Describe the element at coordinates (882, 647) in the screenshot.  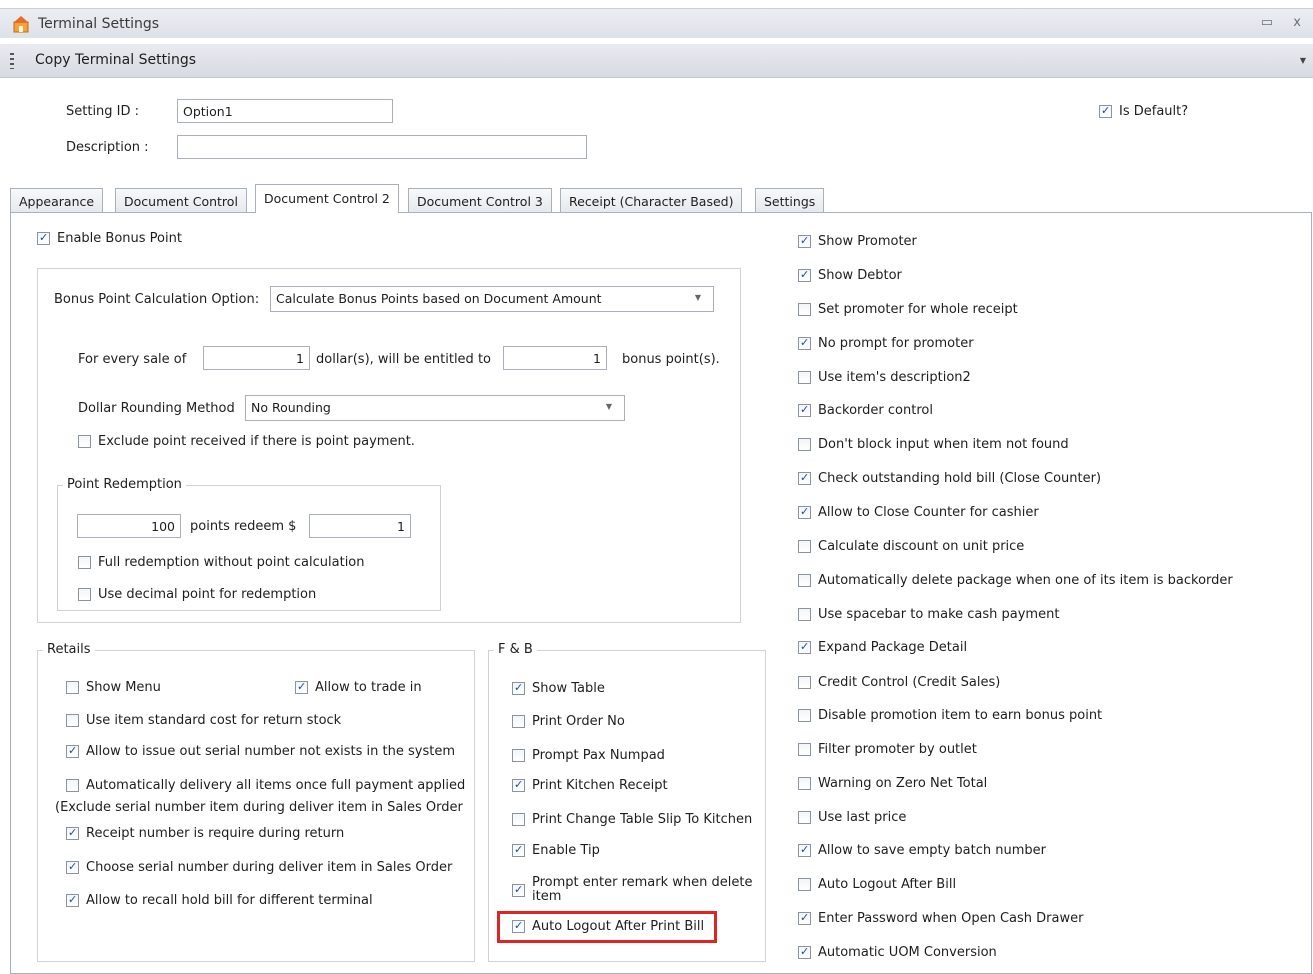
I see `right-option-checkbox: Expand Package Detail` at that location.